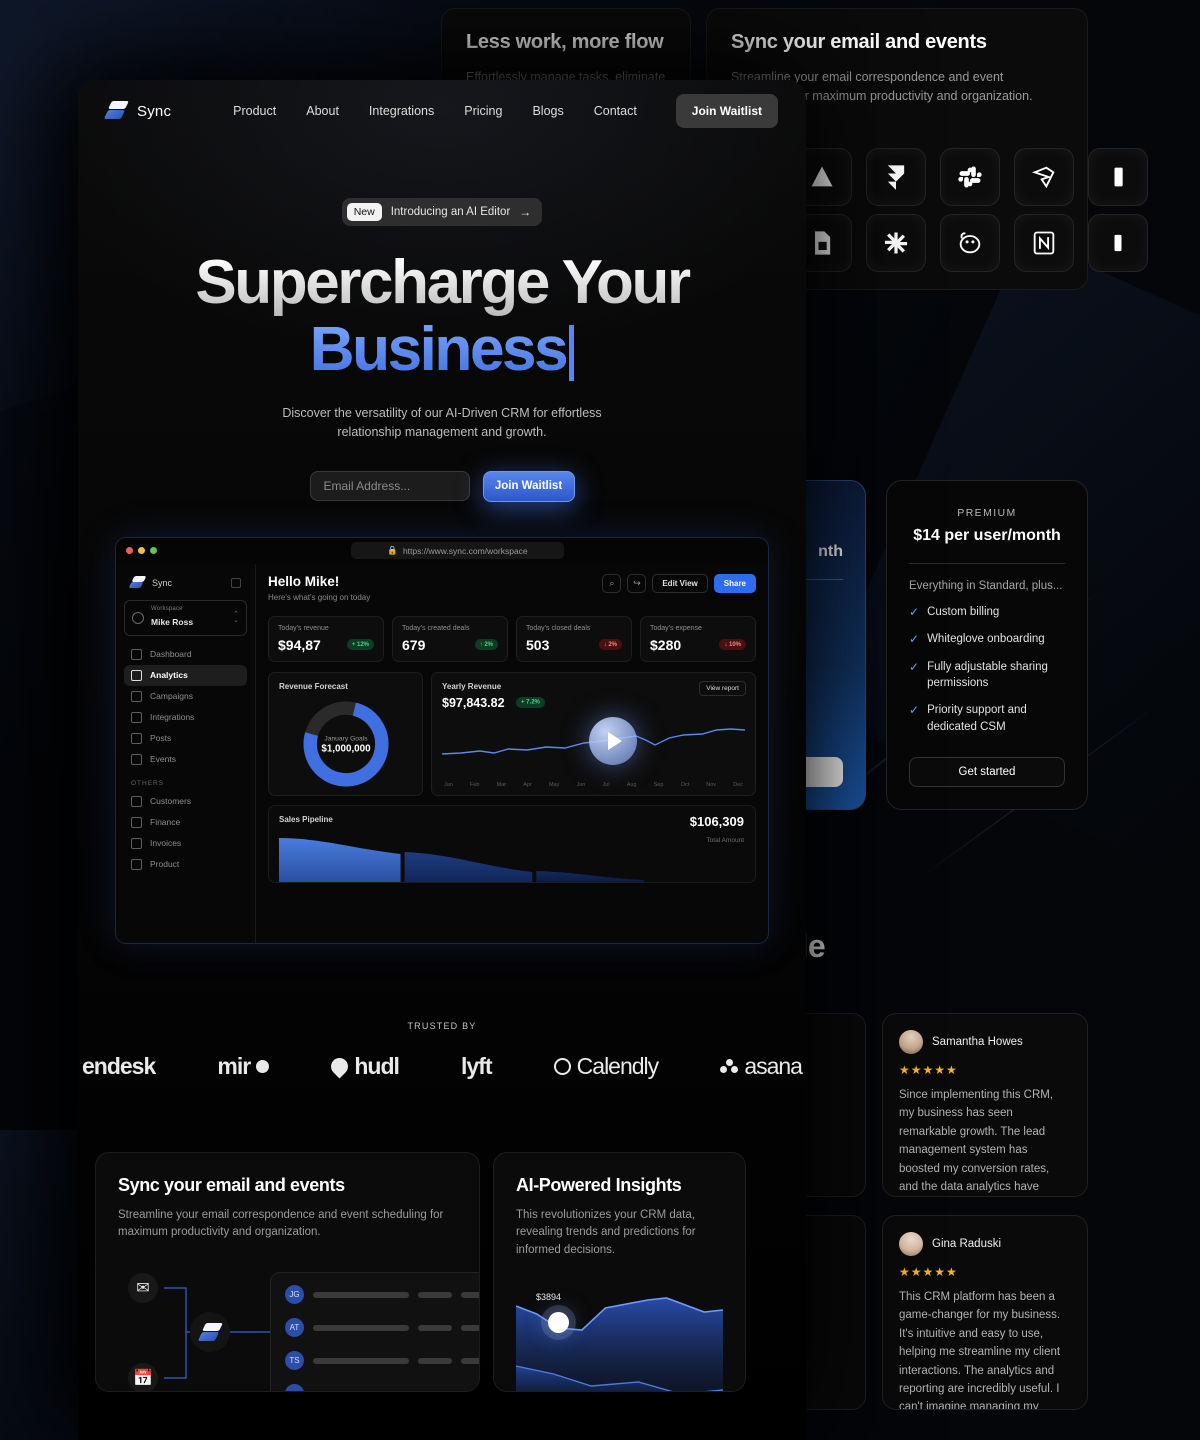 The image size is (1200, 1440). I want to click on framer-icon, so click(896, 177).